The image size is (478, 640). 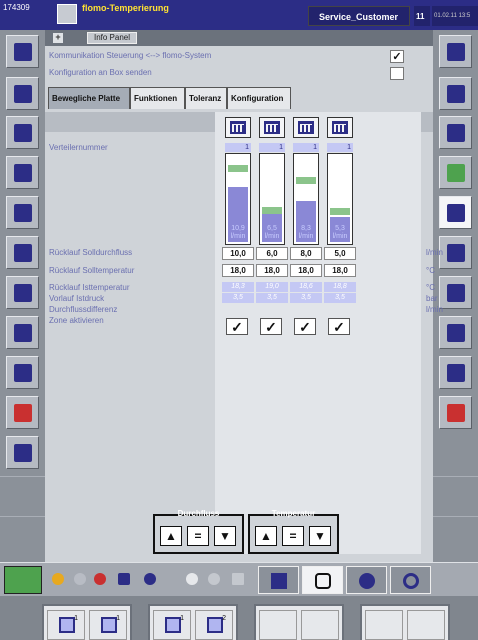 I want to click on key-1a: 1, so click(x=66, y=625).